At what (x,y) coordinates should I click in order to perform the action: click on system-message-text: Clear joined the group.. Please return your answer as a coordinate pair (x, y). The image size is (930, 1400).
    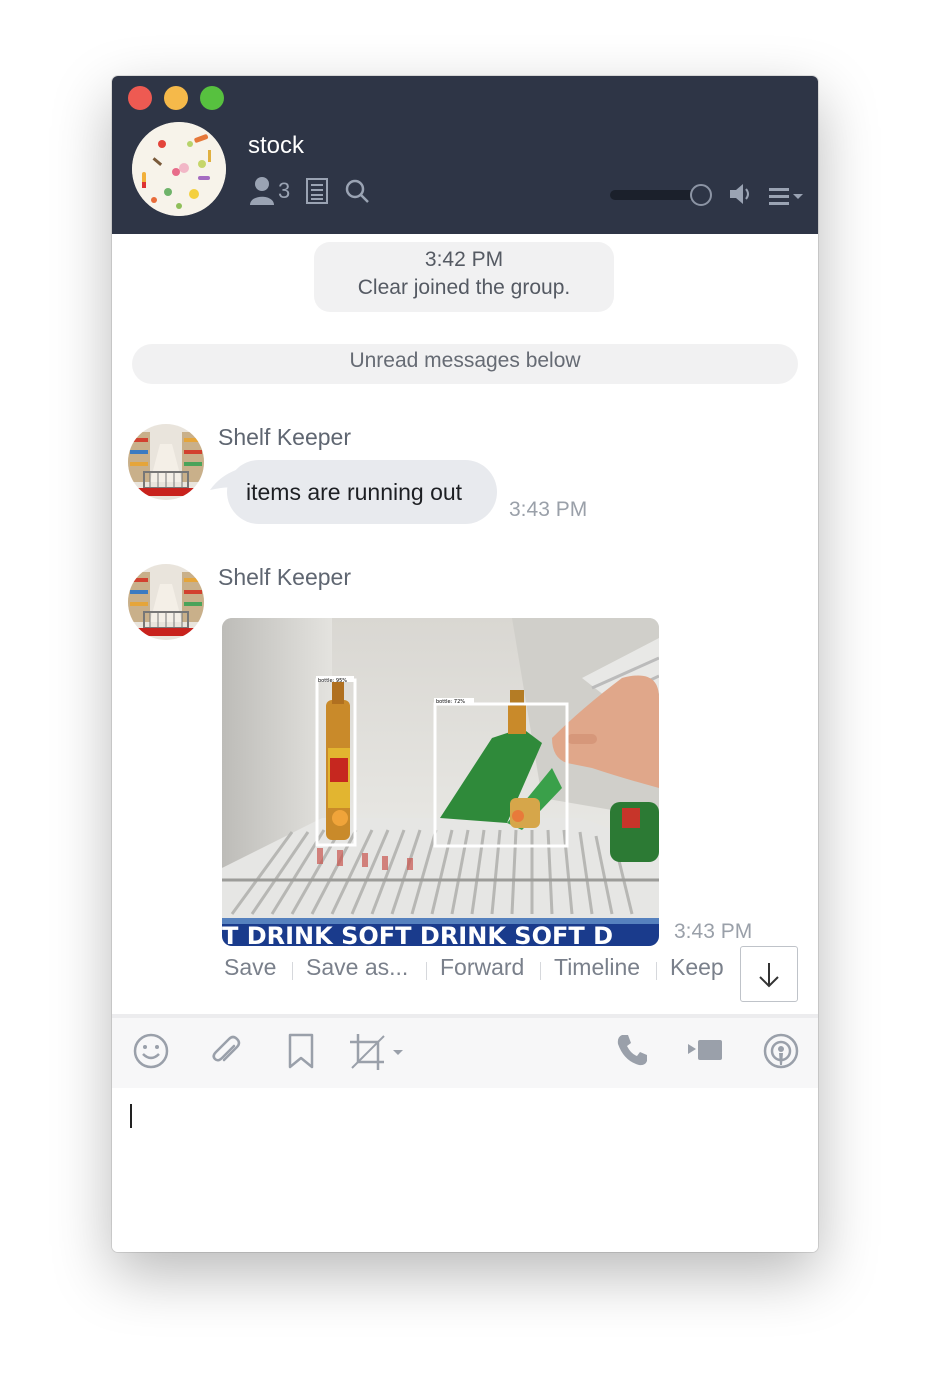
    Looking at the image, I should click on (464, 287).